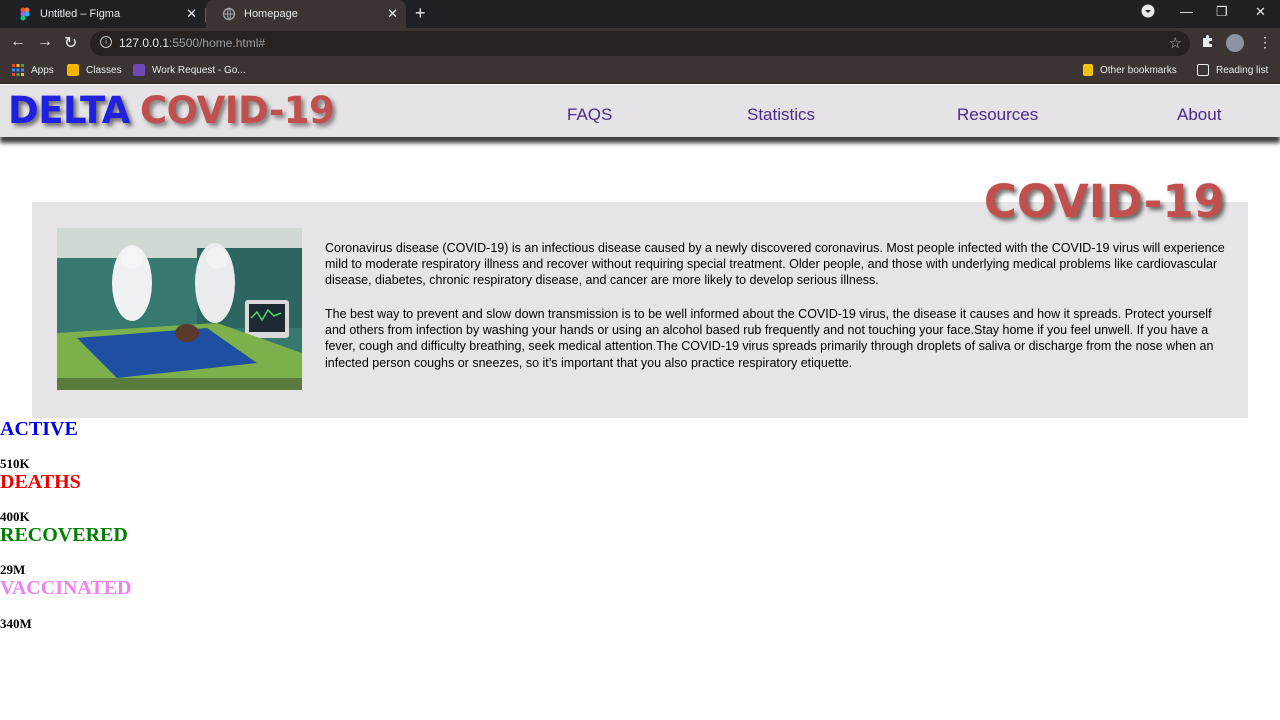 The height and width of the screenshot is (720, 1280). What do you see at coordinates (106, 42) in the screenshot?
I see `site-info-icon: i` at bounding box center [106, 42].